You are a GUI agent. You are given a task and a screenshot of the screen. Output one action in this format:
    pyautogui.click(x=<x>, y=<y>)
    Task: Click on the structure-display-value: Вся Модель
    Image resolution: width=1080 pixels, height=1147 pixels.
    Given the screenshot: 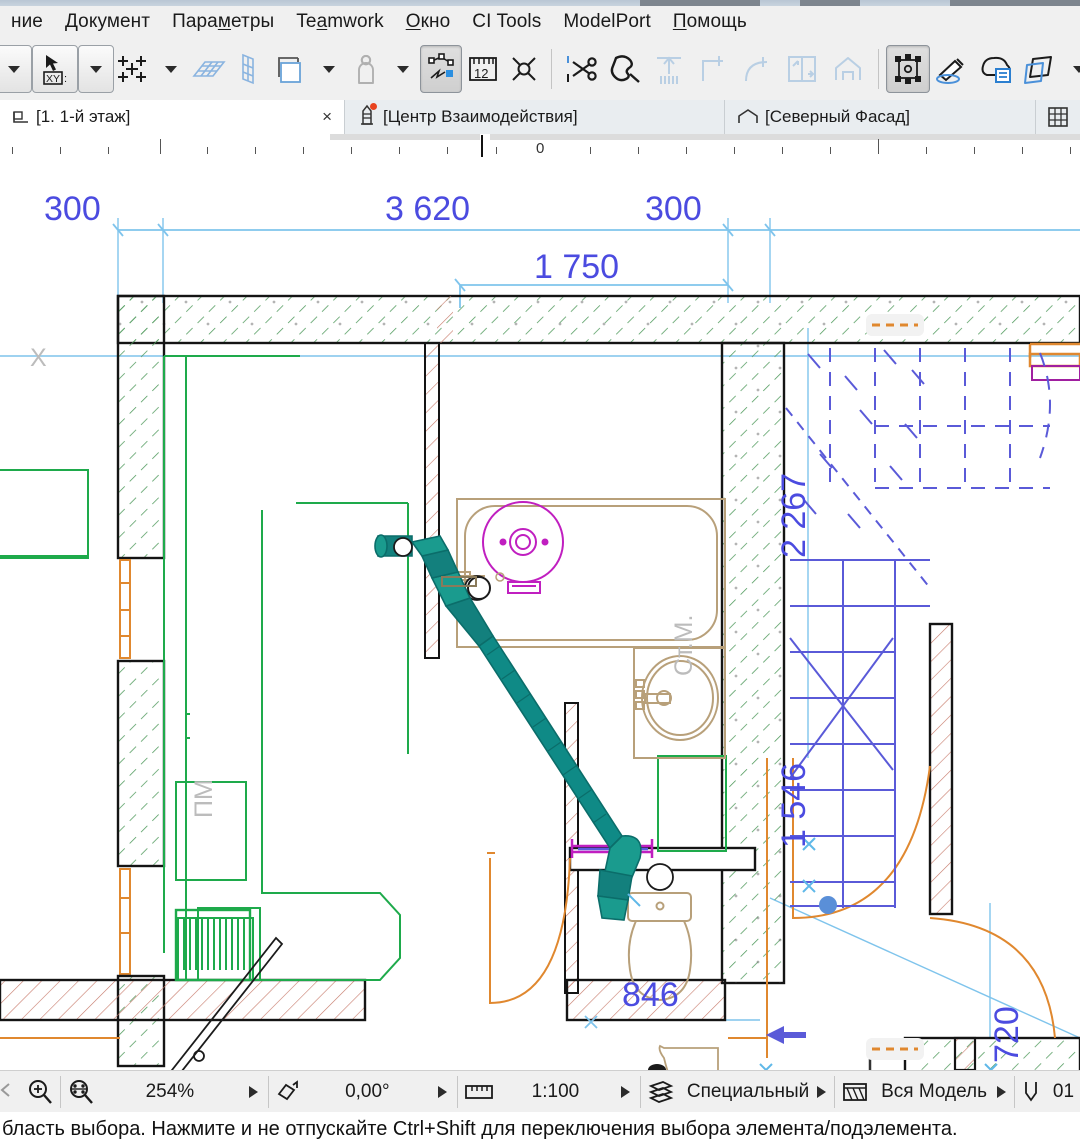 What is the action you would take?
    pyautogui.click(x=934, y=1091)
    